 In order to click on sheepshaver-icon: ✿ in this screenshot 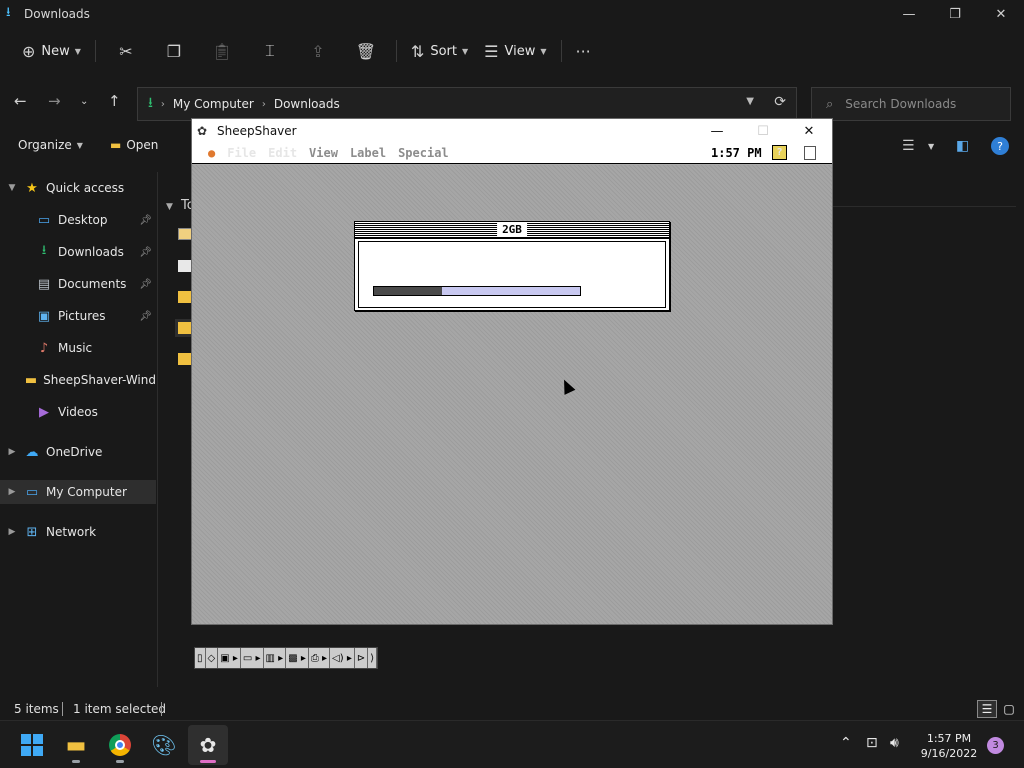, I will do `click(208, 745)`.